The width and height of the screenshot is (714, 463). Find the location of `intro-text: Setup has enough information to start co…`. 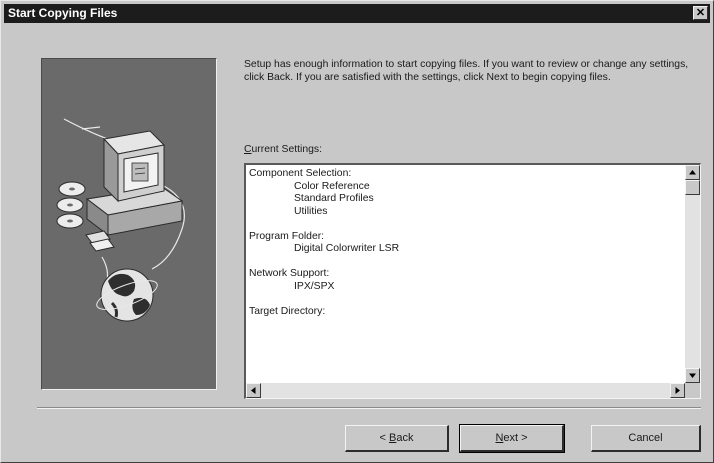

intro-text: Setup has enough information to start co… is located at coordinates (466, 71).